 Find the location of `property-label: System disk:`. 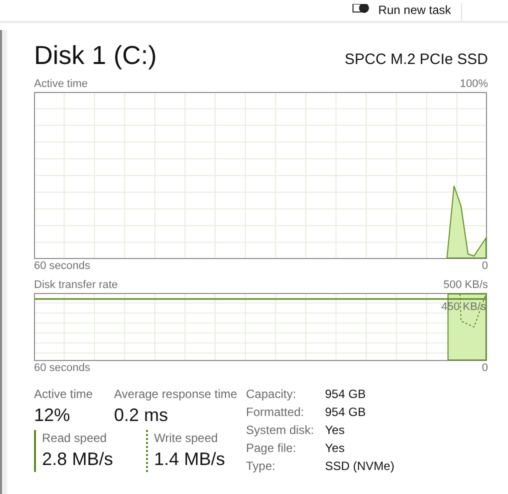

property-label: System disk: is located at coordinates (281, 430).